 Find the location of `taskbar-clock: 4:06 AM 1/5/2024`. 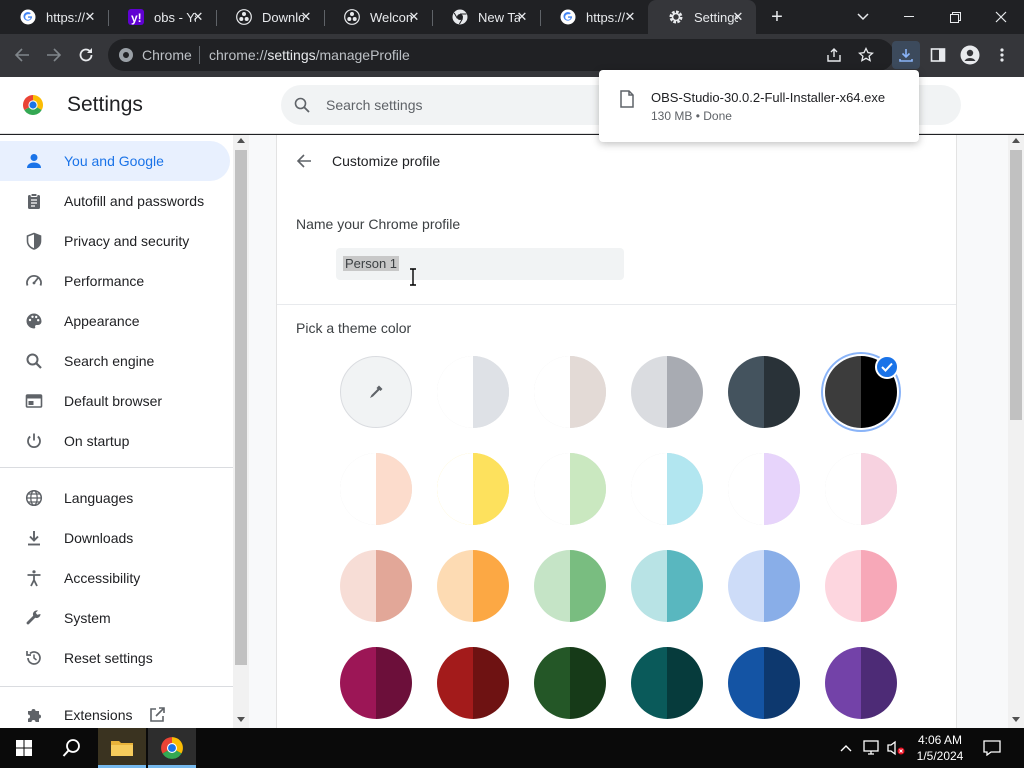

taskbar-clock: 4:06 AM 1/5/2024 is located at coordinates (940, 748).